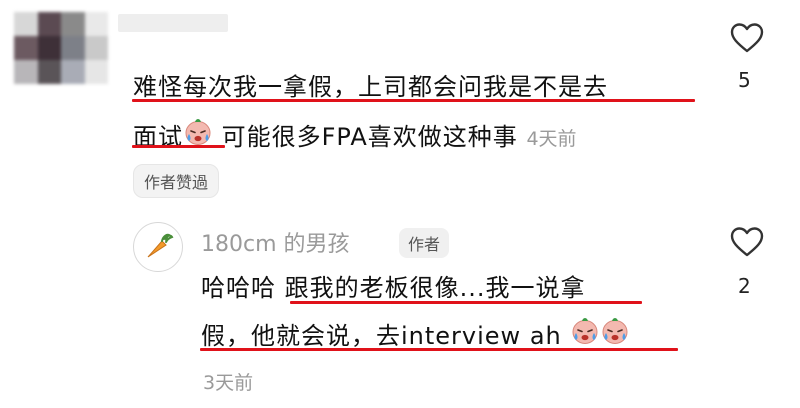  I want to click on reply-body: 哈哈哈 跟我的老板很像...我一说拿 假，他就会说，去interview ah, so click(441, 312).